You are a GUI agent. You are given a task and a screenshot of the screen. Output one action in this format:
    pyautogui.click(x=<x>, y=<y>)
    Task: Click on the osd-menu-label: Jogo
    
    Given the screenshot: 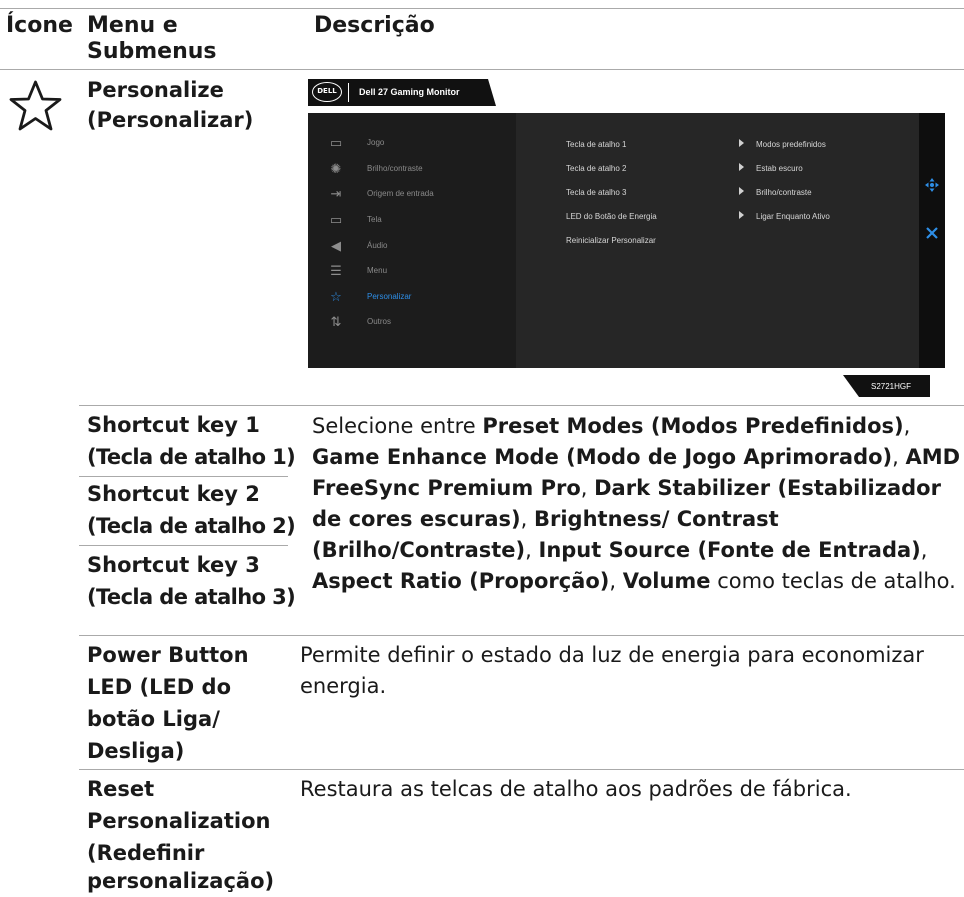 What is the action you would take?
    pyautogui.click(x=376, y=142)
    